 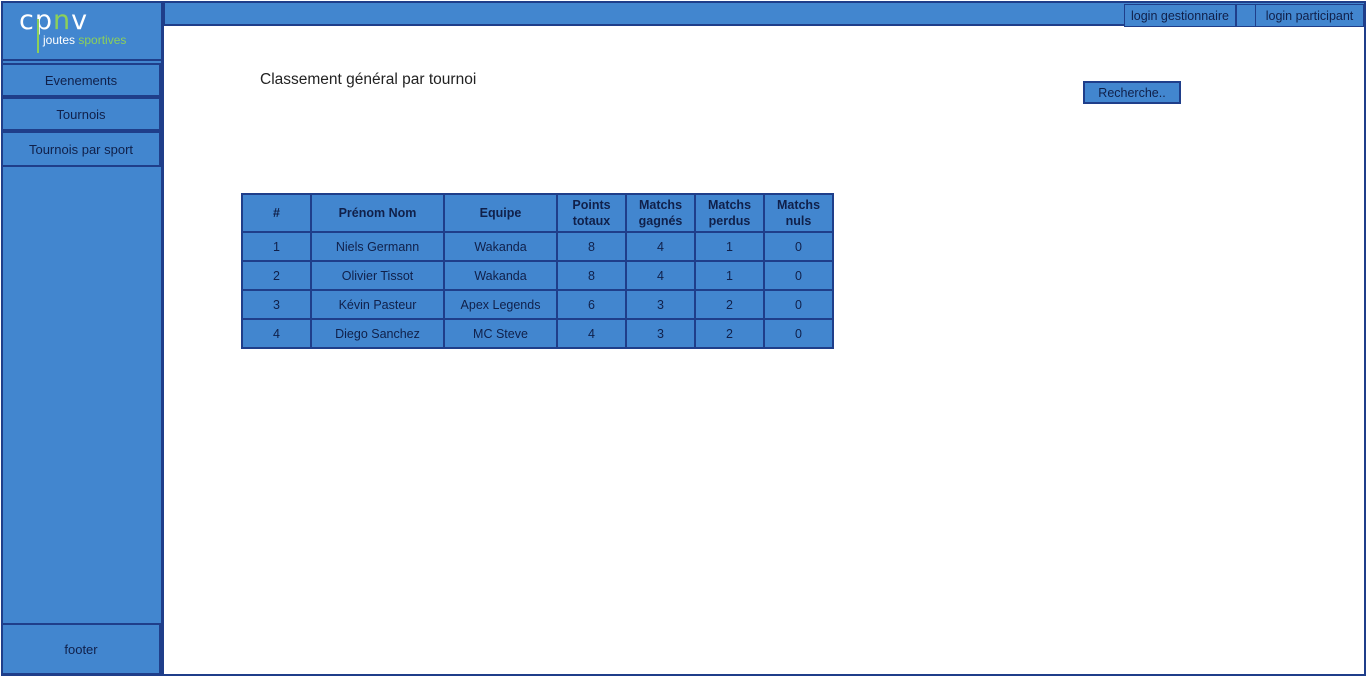 I want to click on column-header-points: Points totaux, so click(x=591, y=213).